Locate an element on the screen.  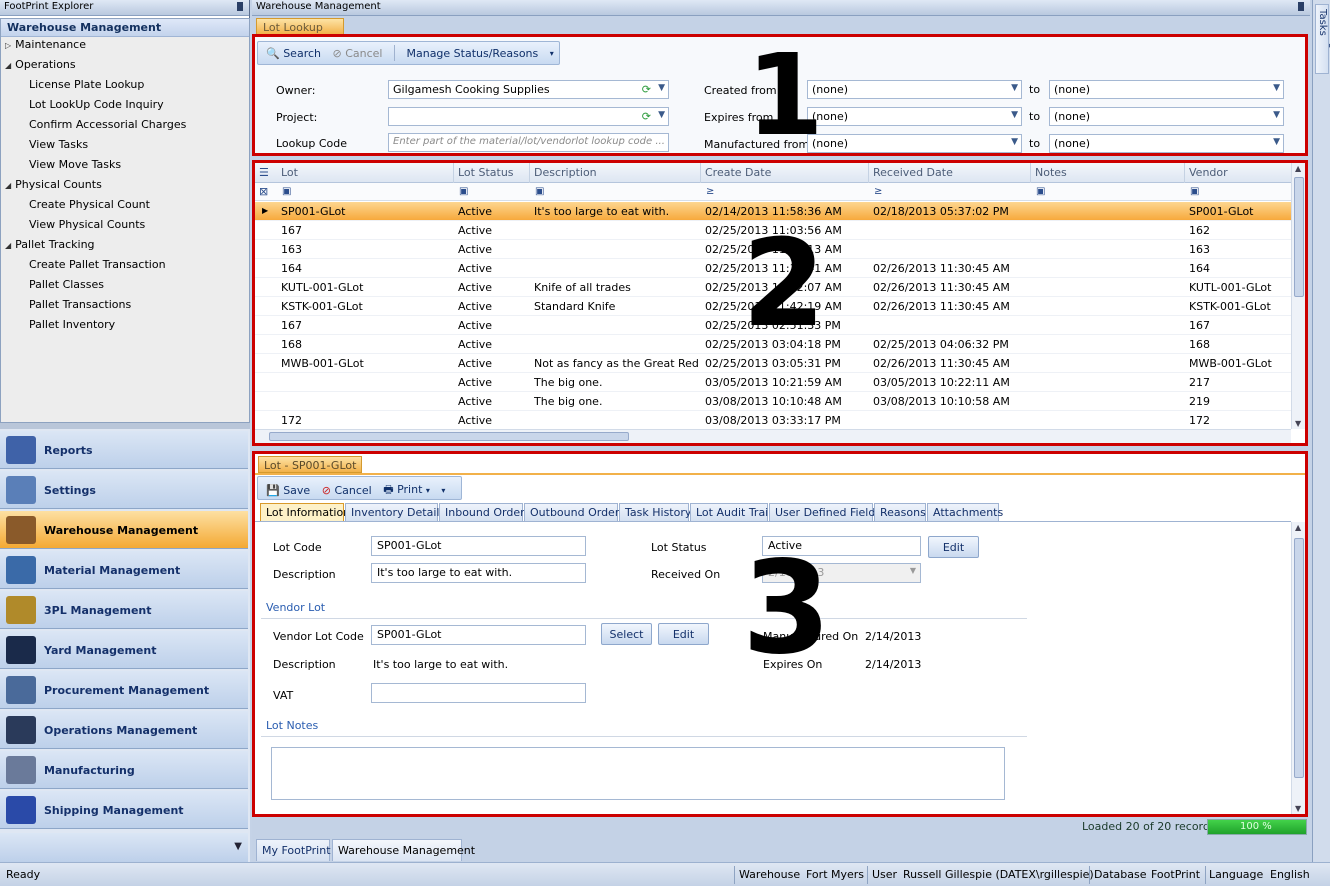
tree-item: View Tasks is located at coordinates (58, 144).